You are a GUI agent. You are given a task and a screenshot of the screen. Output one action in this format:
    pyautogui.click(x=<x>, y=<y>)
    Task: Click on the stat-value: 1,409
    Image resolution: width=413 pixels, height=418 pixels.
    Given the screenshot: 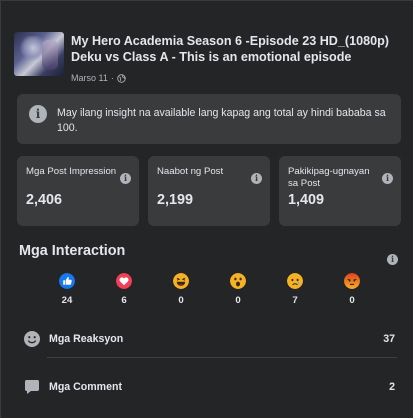 What is the action you would take?
    pyautogui.click(x=306, y=200)
    